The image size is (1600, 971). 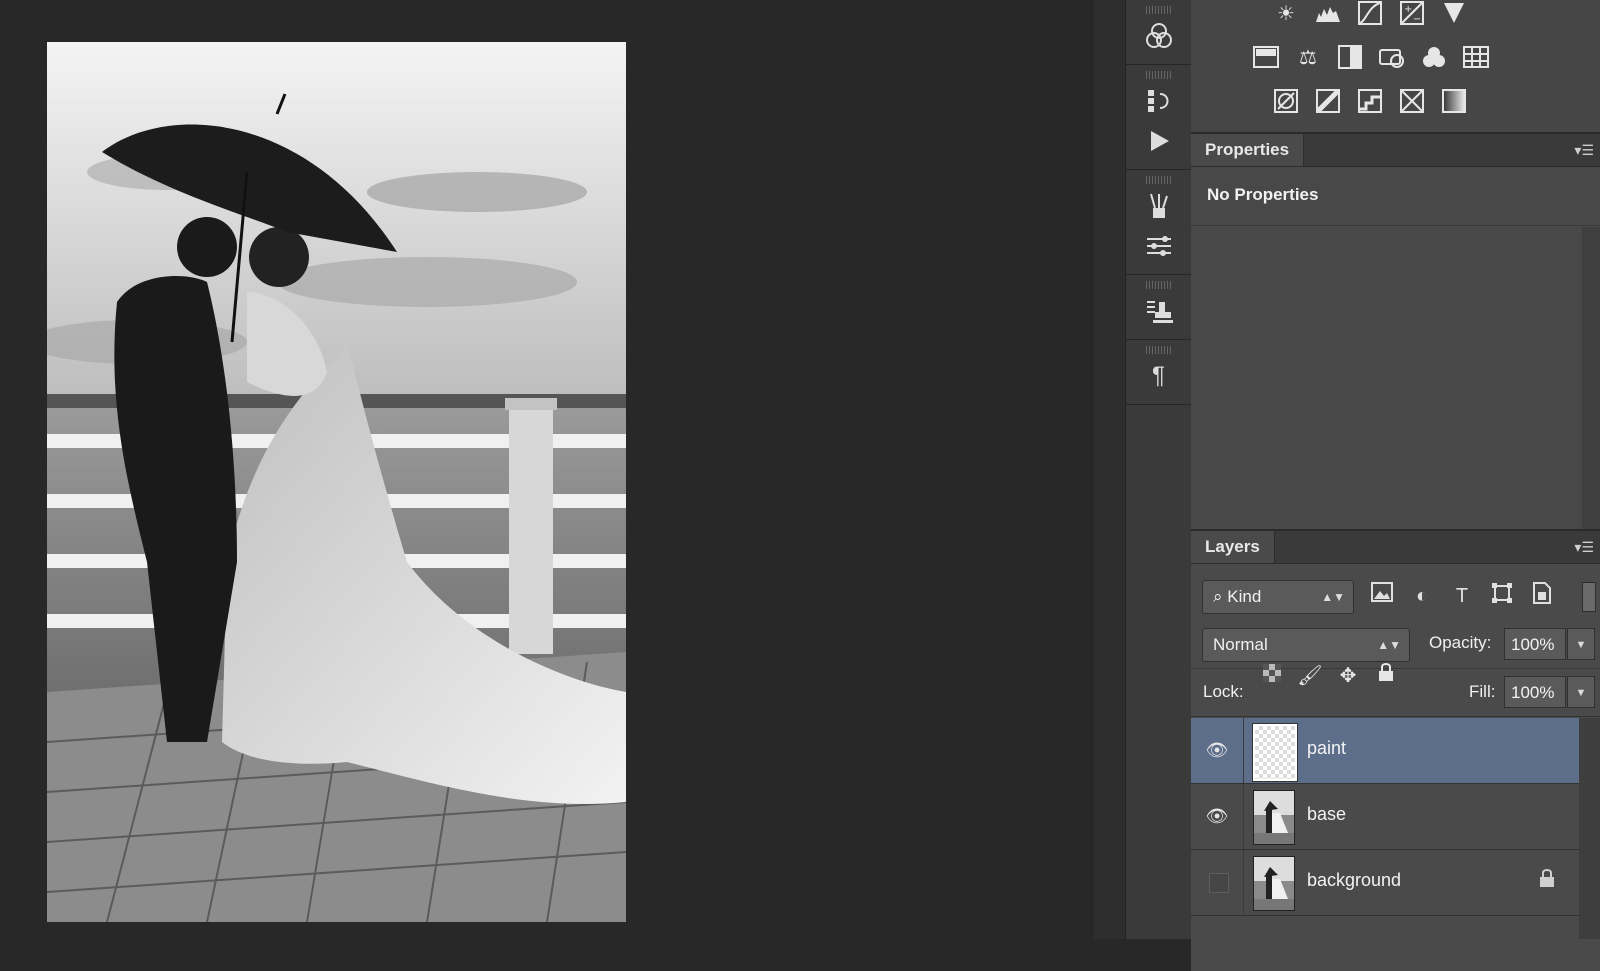 I want to click on shape-layer-filter-icon, so click(x=1502, y=596).